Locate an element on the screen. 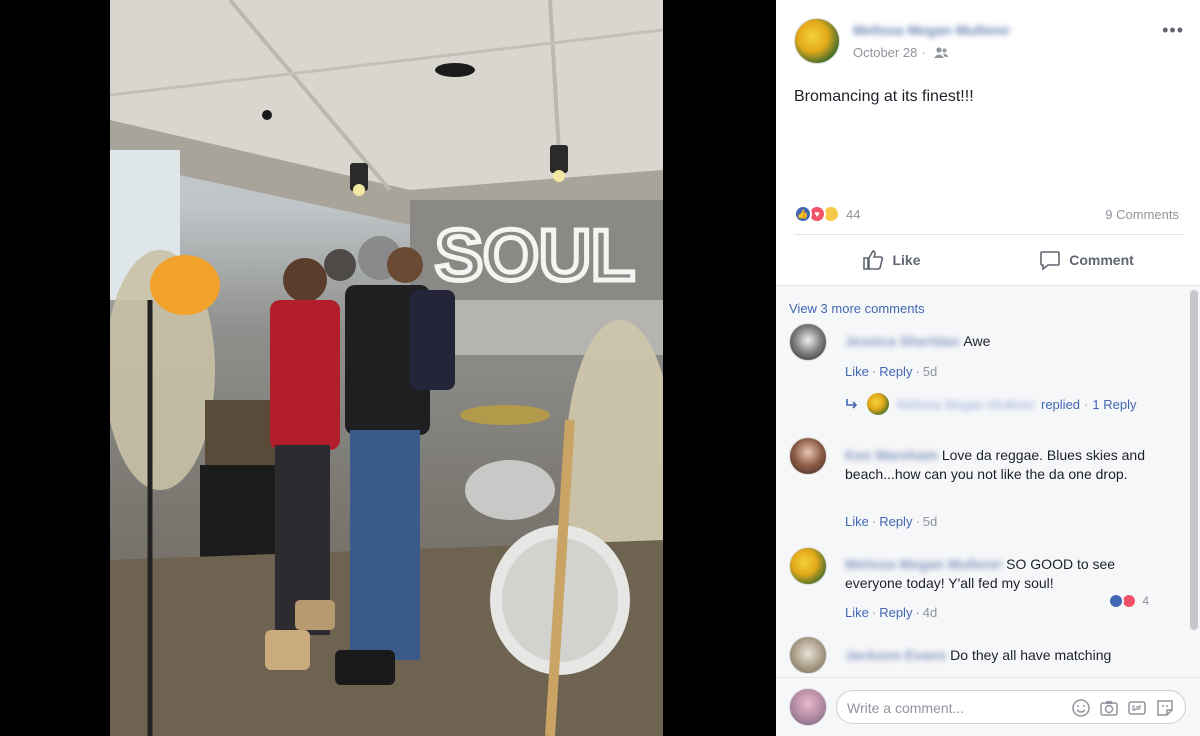  commenter-name: Melissa Megan Mullerer is located at coordinates (923, 564).